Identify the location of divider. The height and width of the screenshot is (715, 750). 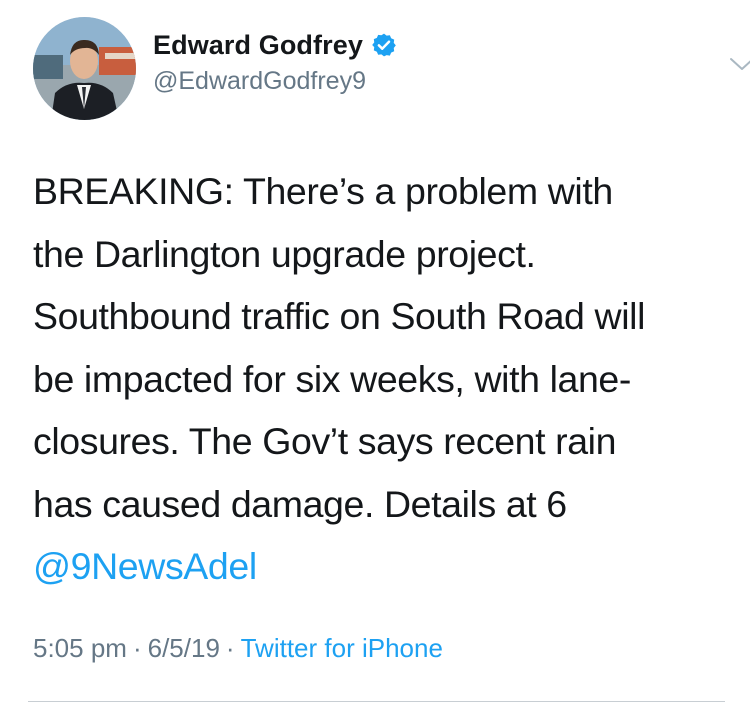
(376, 701).